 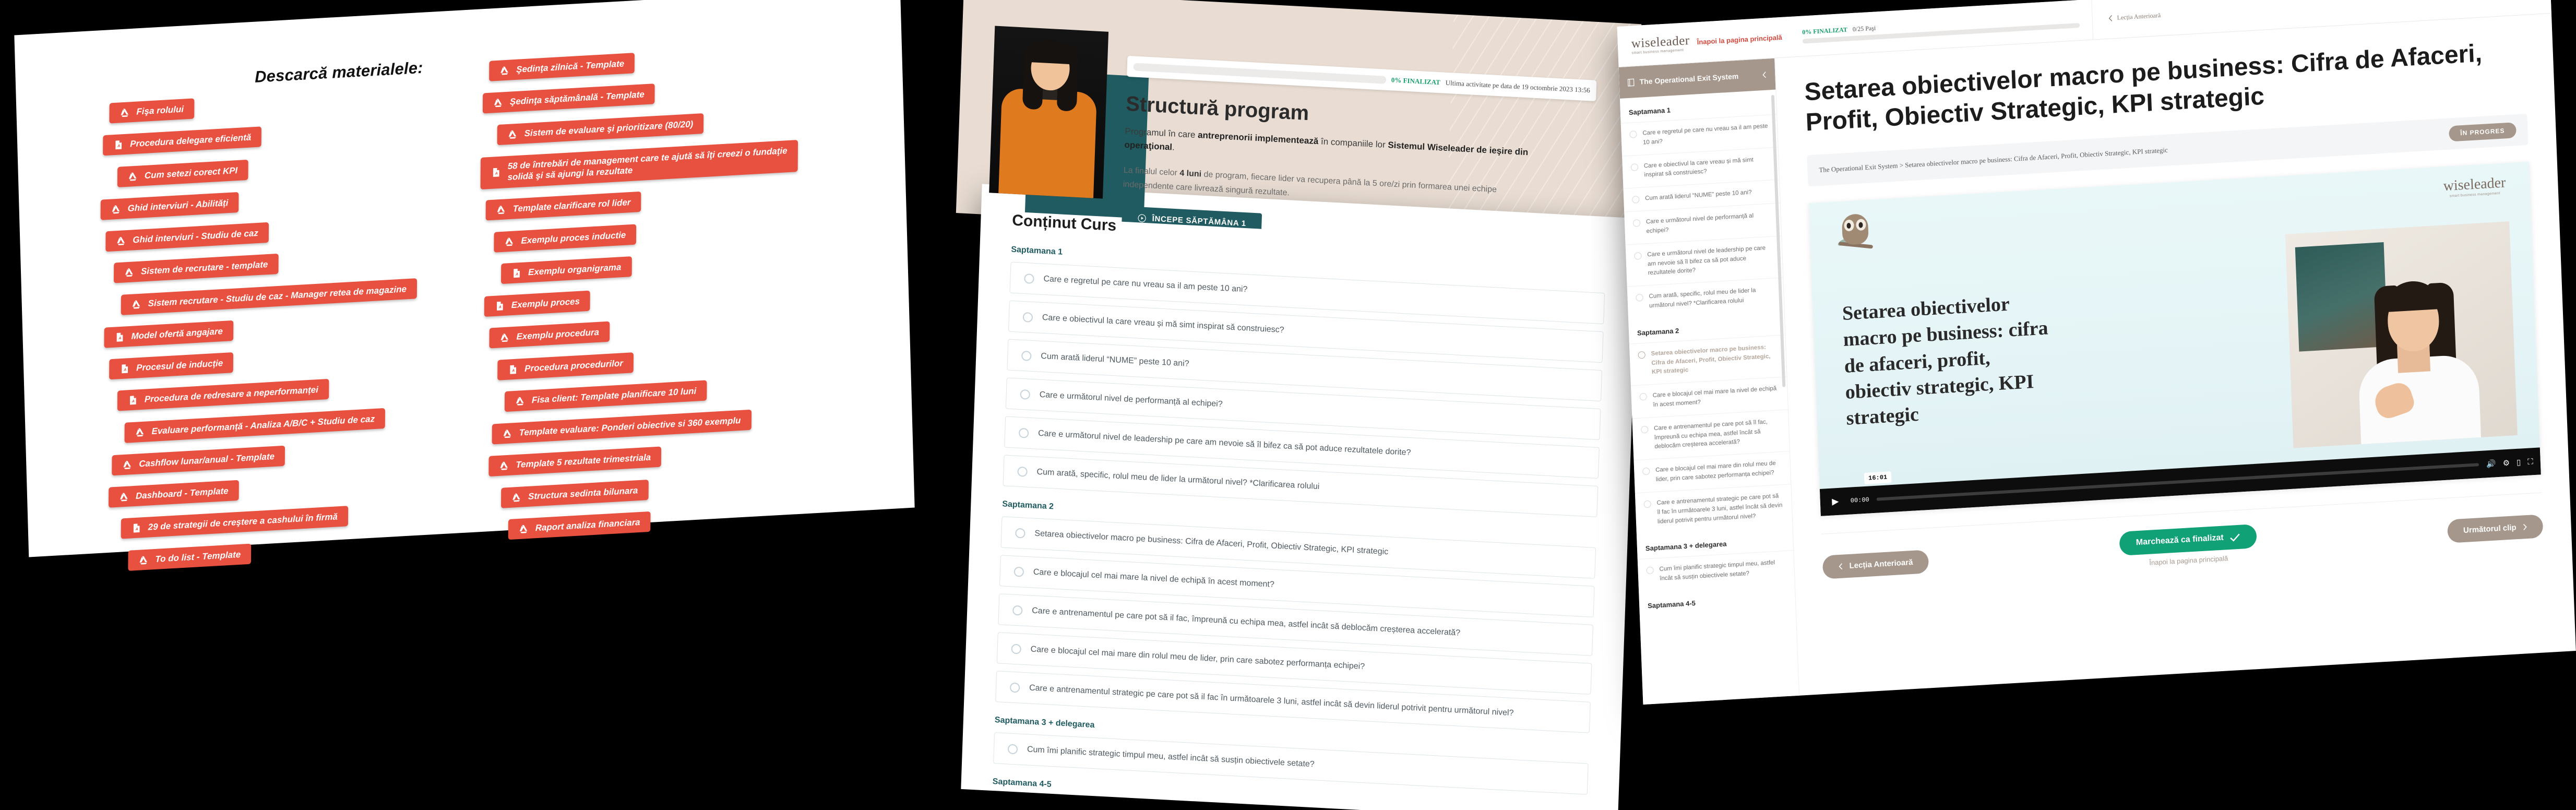 I want to click on video-seek-bar, so click(x=2177, y=482).